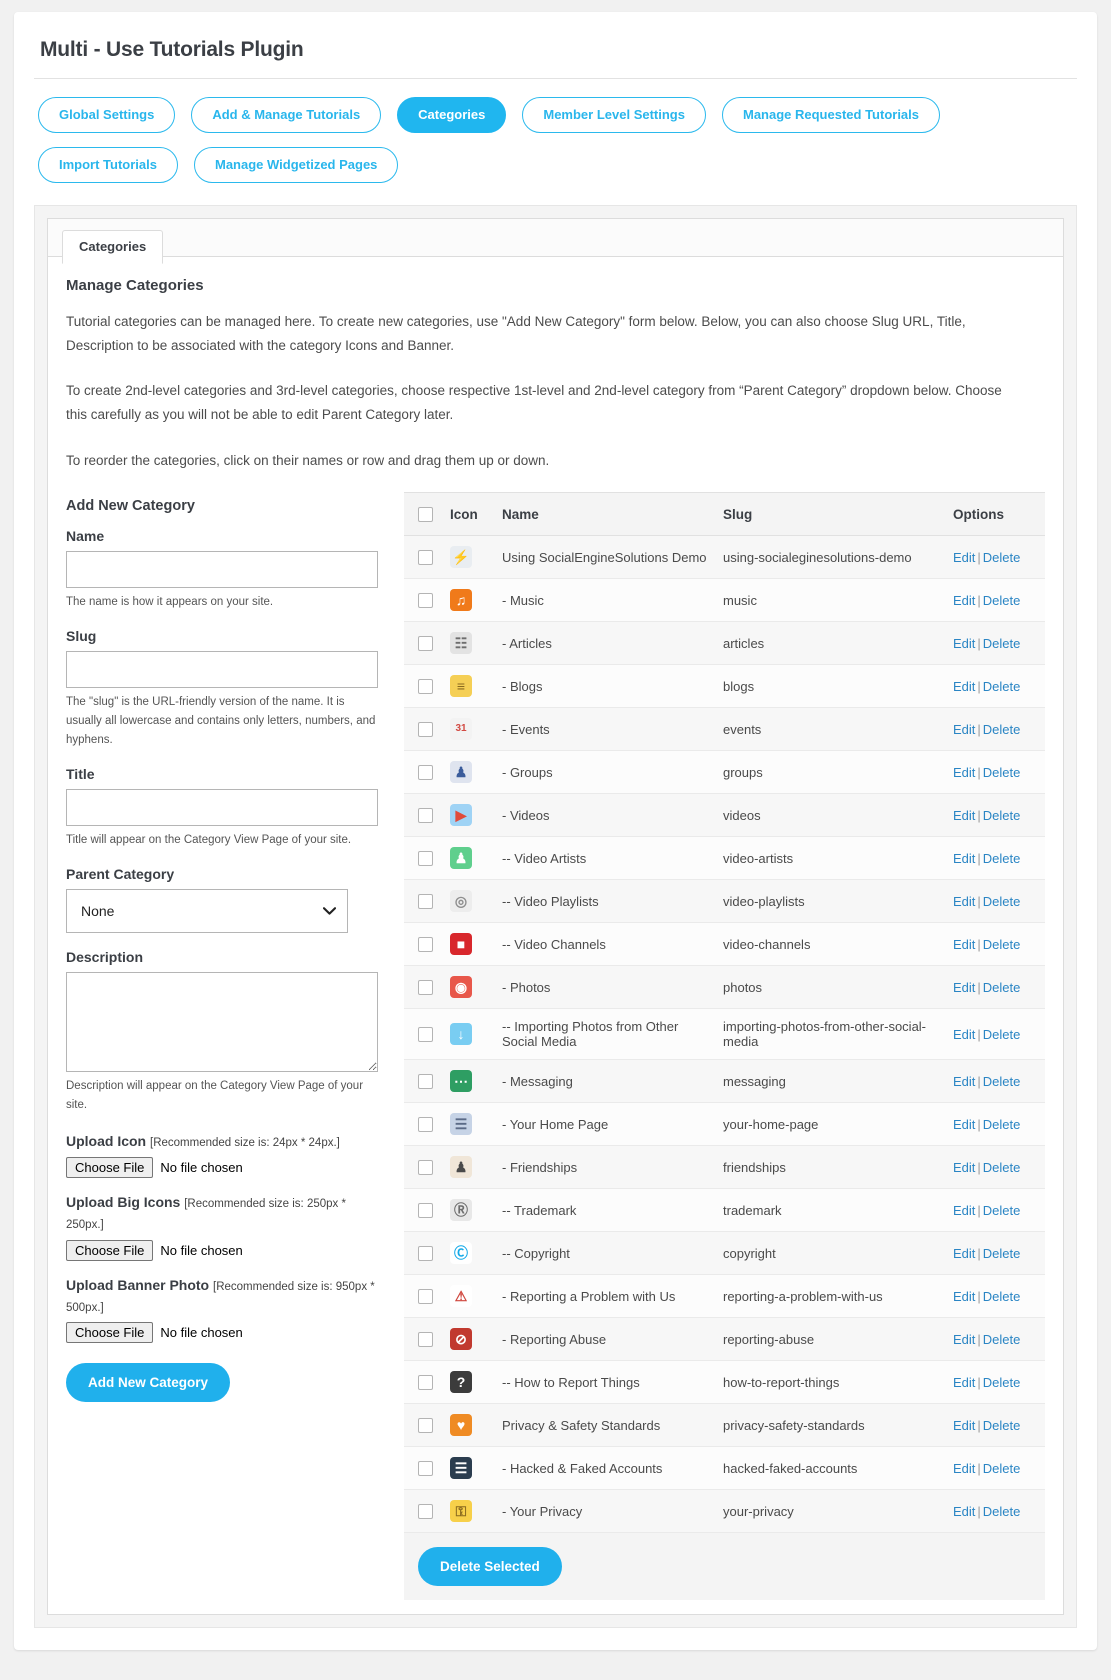  Describe the element at coordinates (604, 1468) in the screenshot. I see `row-name-cell: - Hacked & Faked Accounts` at that location.